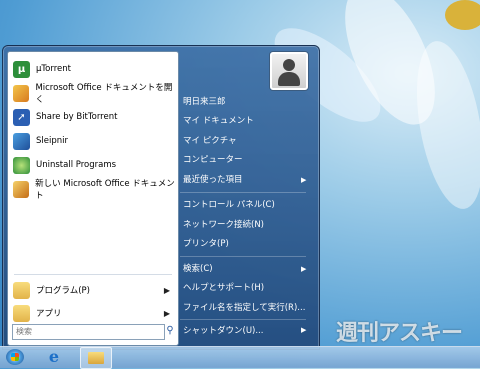  I want to click on right-item-computer: コンピューター, so click(246, 160).